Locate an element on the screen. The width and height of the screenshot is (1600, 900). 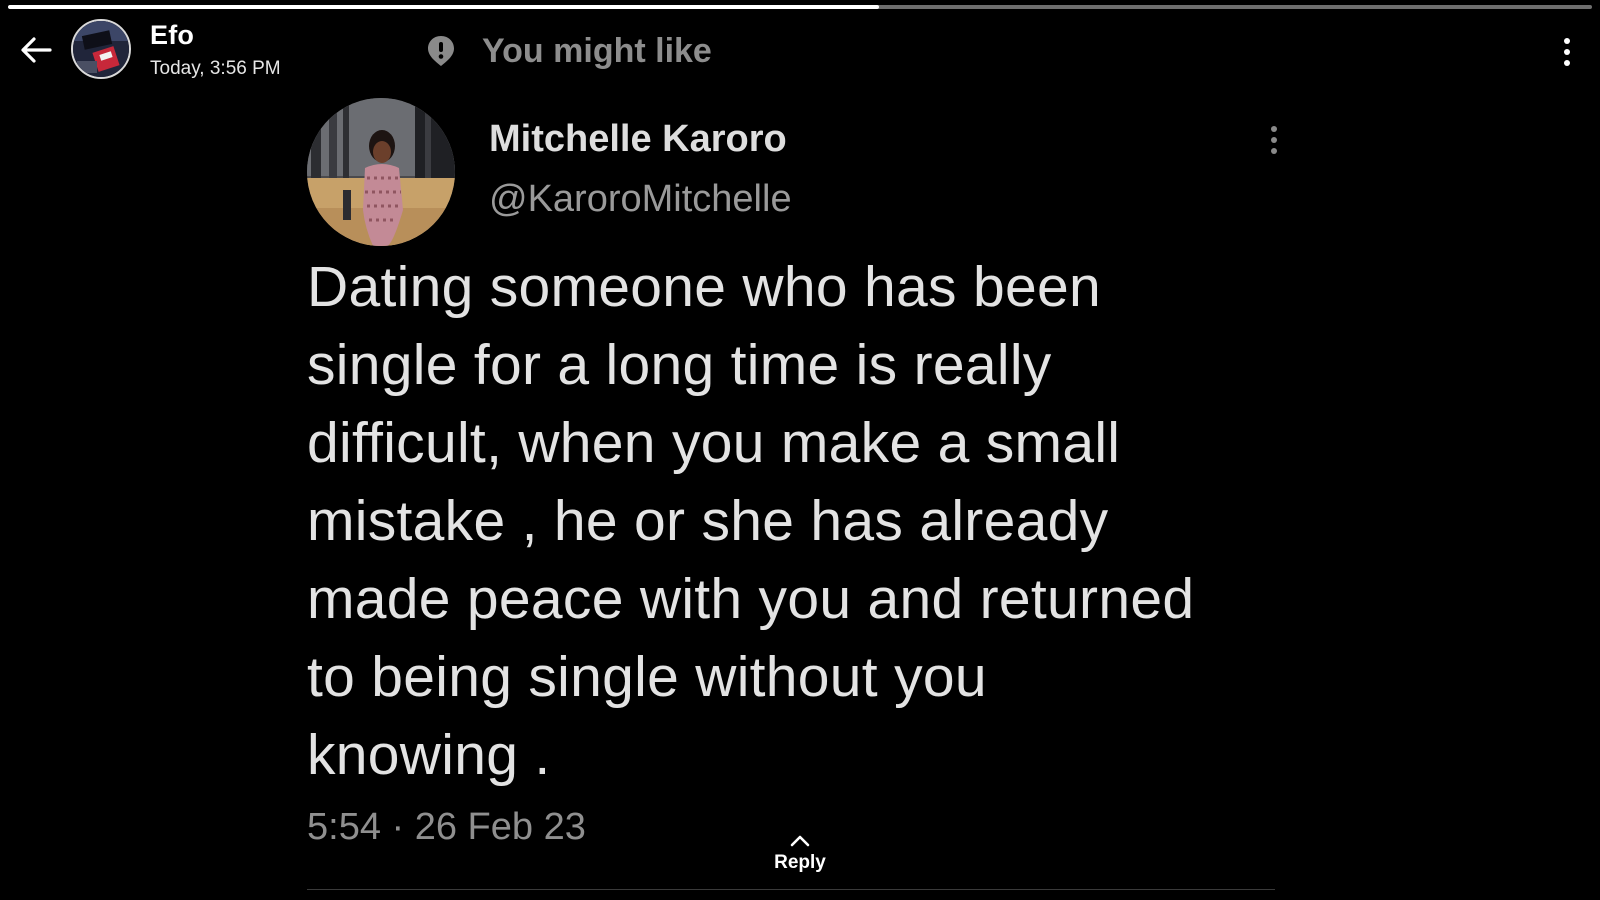
poster-avatar is located at coordinates (101, 49).